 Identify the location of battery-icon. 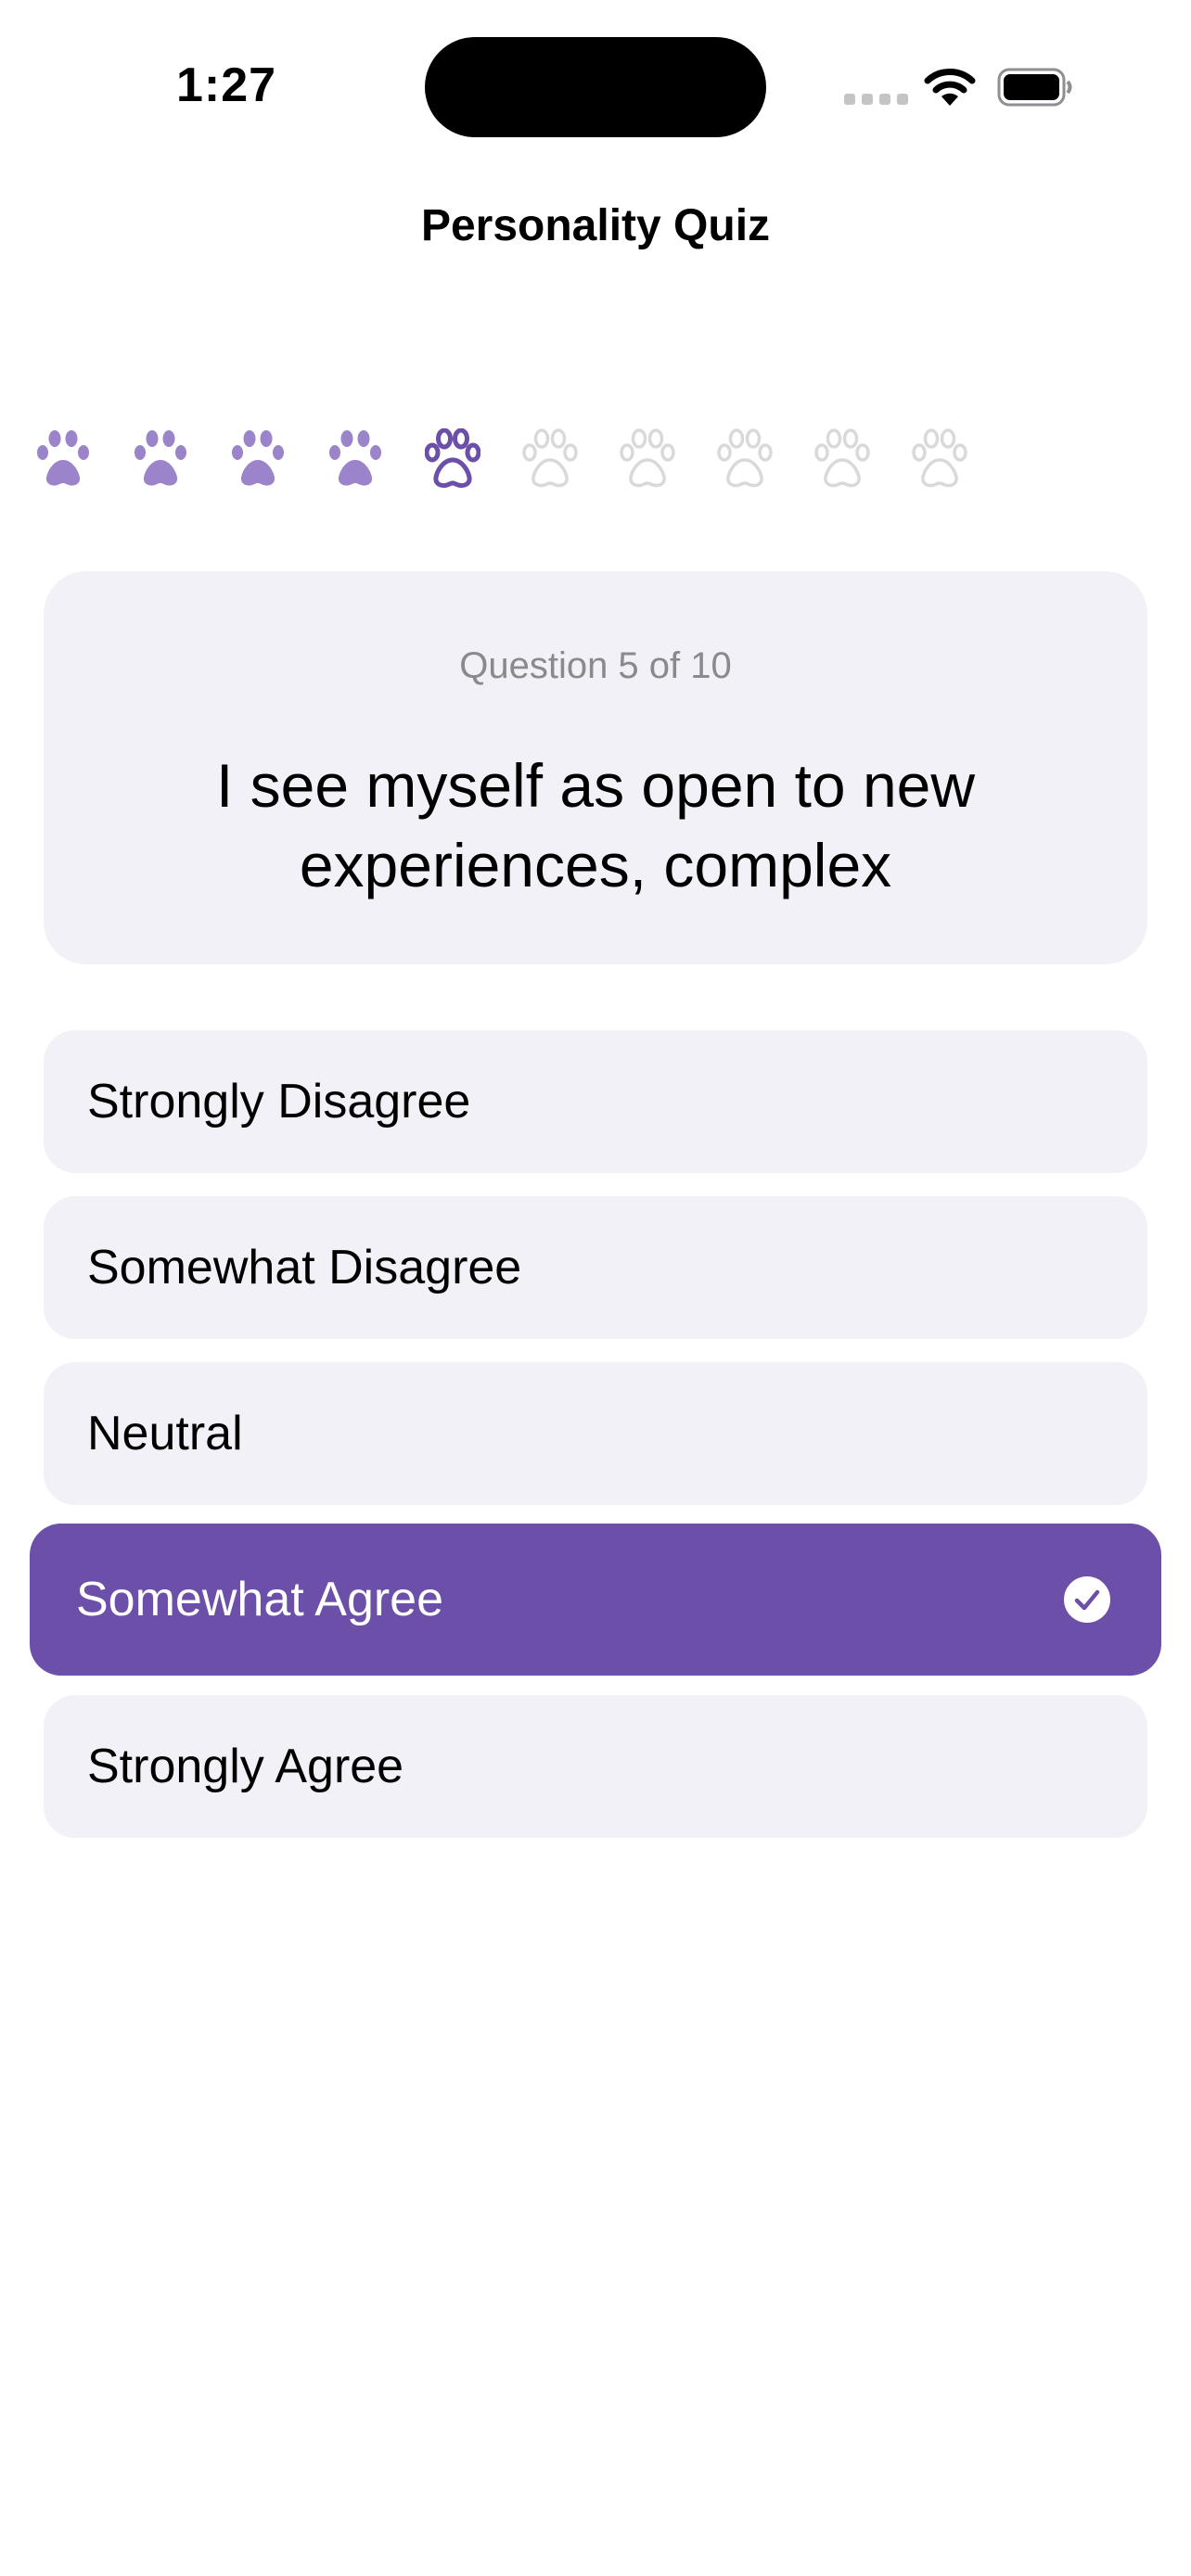
(1034, 87).